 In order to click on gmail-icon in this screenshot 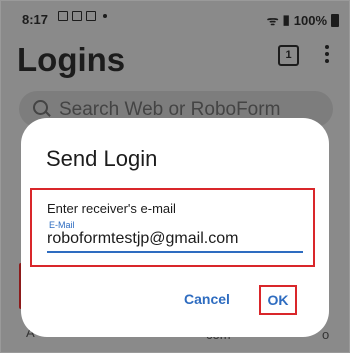, I will do `click(77, 16)`.